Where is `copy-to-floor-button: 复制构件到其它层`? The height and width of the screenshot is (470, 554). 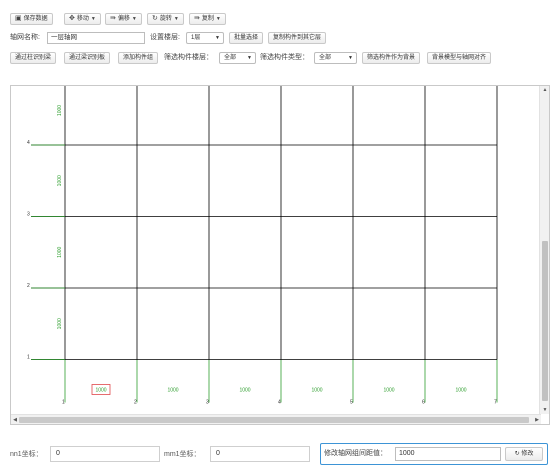
copy-to-floor-button: 复制构件到其它层 is located at coordinates (297, 38).